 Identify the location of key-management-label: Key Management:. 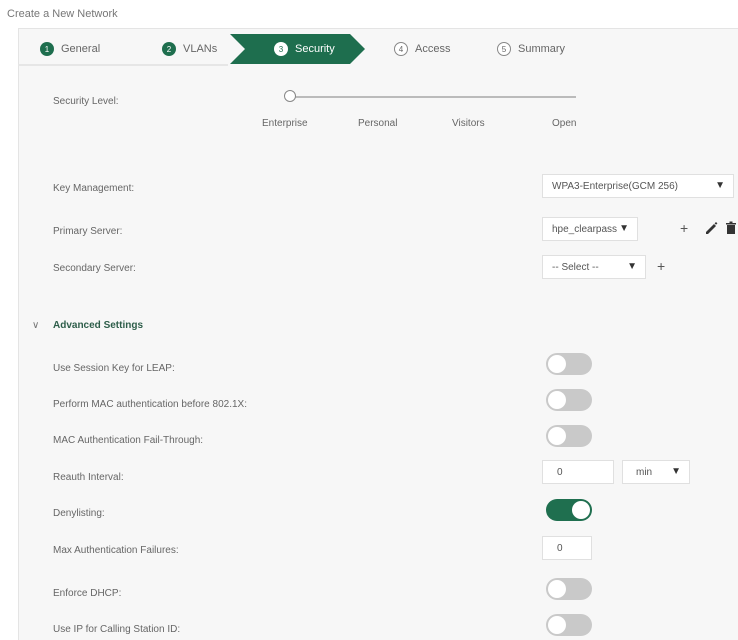
(94, 188).